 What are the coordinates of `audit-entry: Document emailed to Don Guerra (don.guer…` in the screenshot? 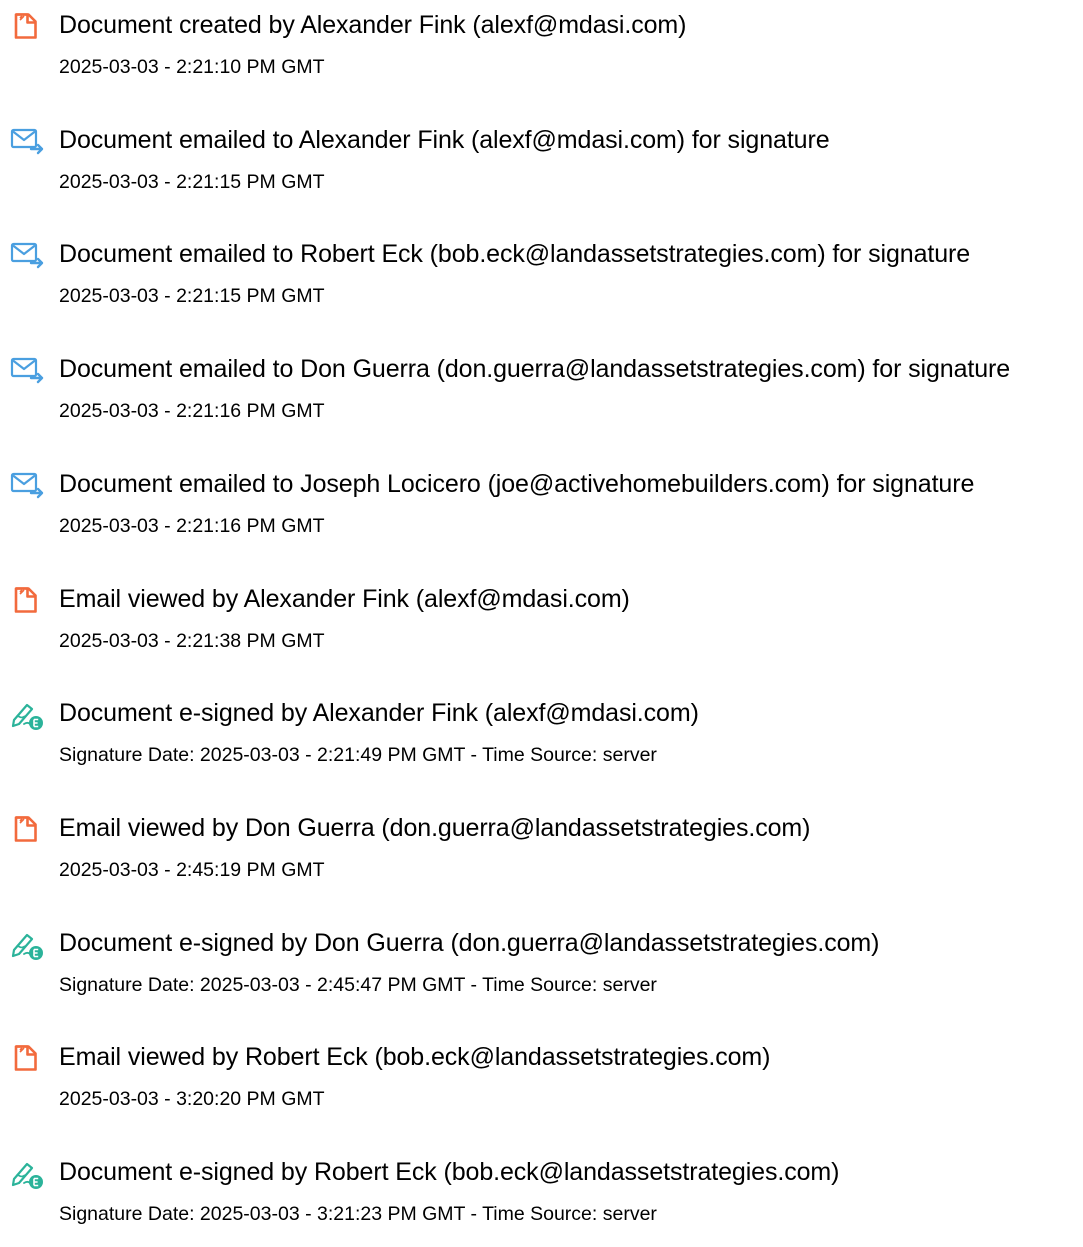 It's located at (541, 394).